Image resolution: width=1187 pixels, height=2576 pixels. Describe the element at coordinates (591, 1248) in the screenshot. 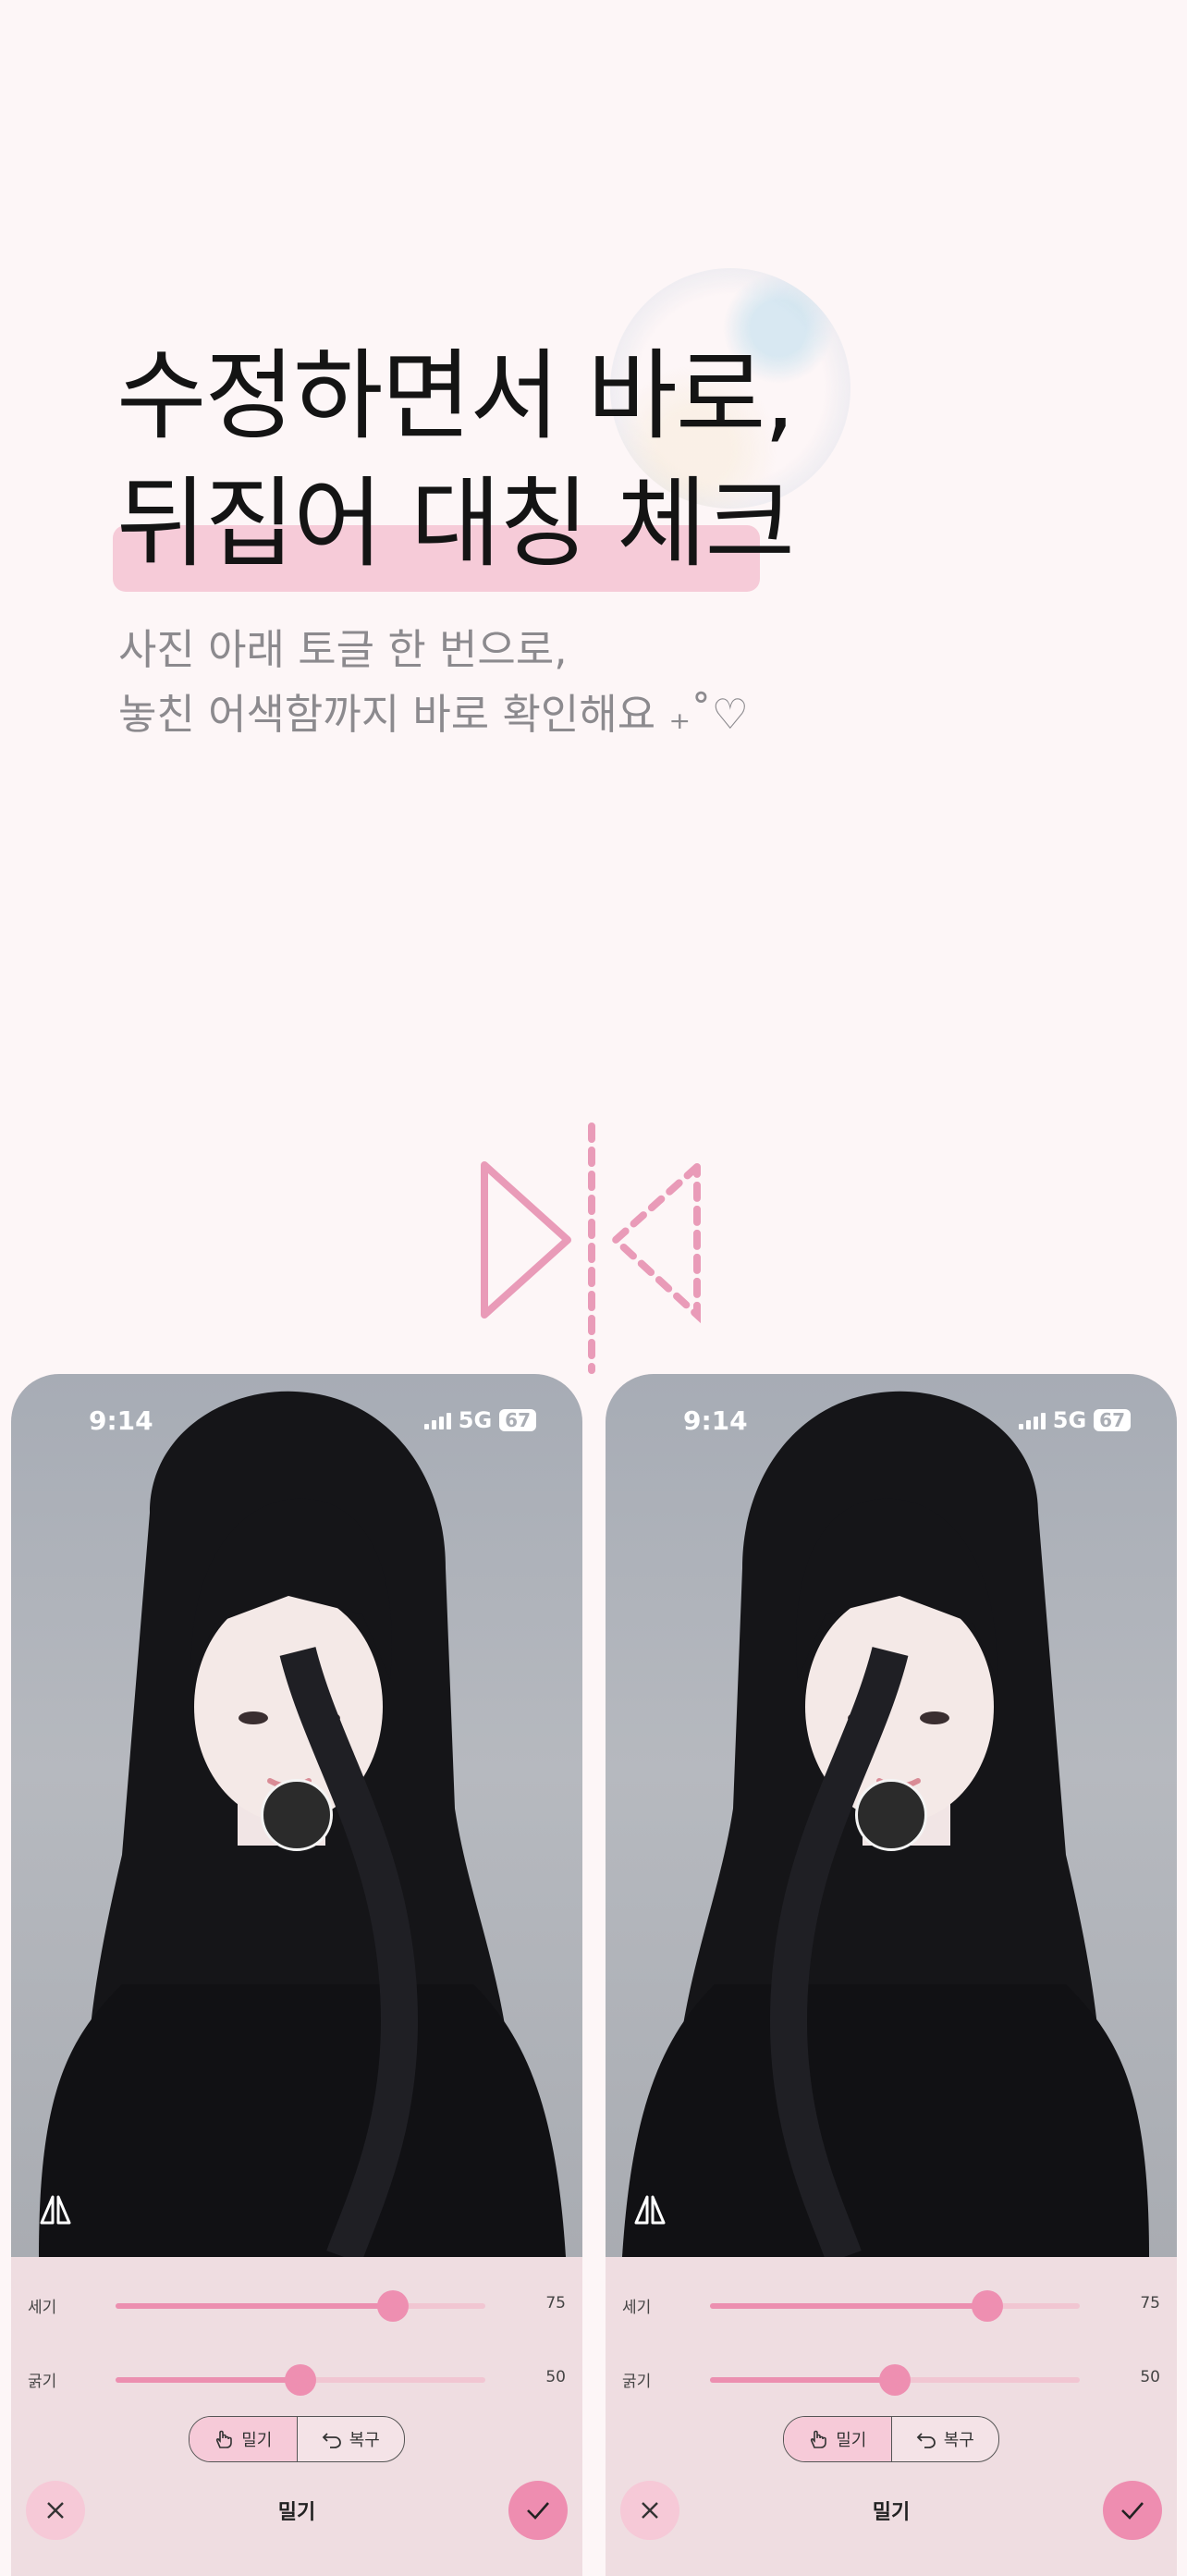

I see `mirror-symmetry-icon` at that location.